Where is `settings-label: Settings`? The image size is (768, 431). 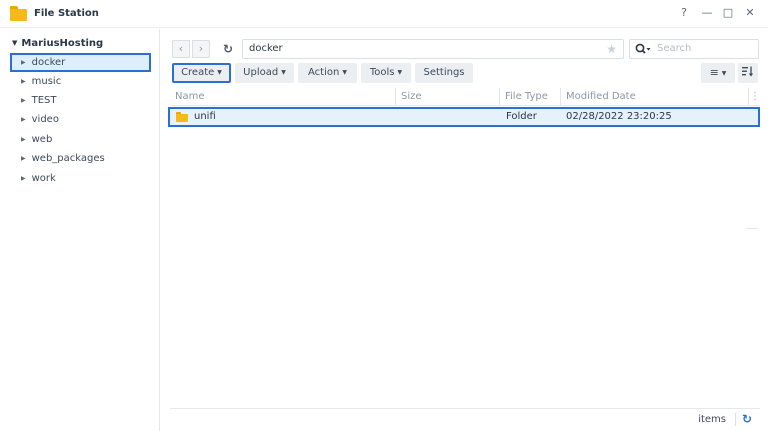
settings-label: Settings is located at coordinates (444, 72).